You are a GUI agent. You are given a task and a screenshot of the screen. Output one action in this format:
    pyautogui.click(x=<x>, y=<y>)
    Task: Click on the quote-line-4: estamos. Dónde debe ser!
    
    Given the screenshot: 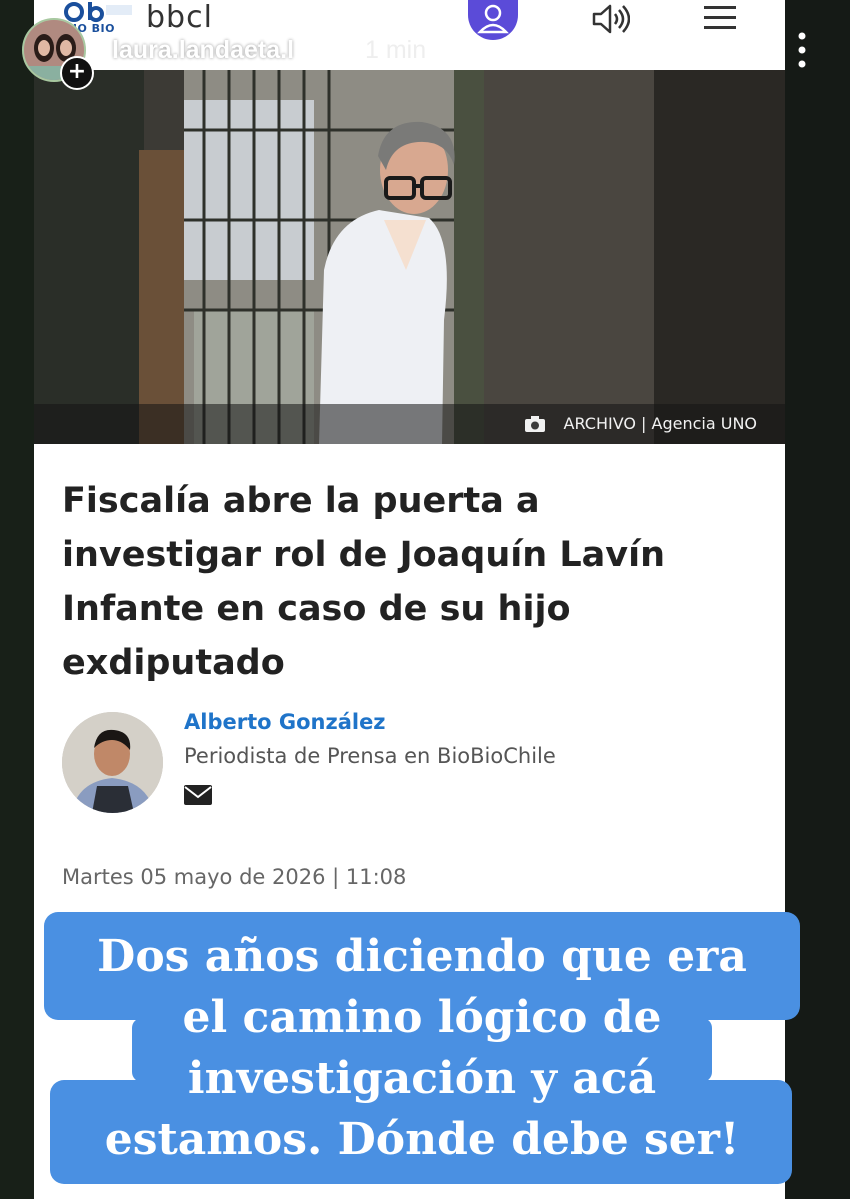 What is the action you would take?
    pyautogui.click(x=422, y=1139)
    